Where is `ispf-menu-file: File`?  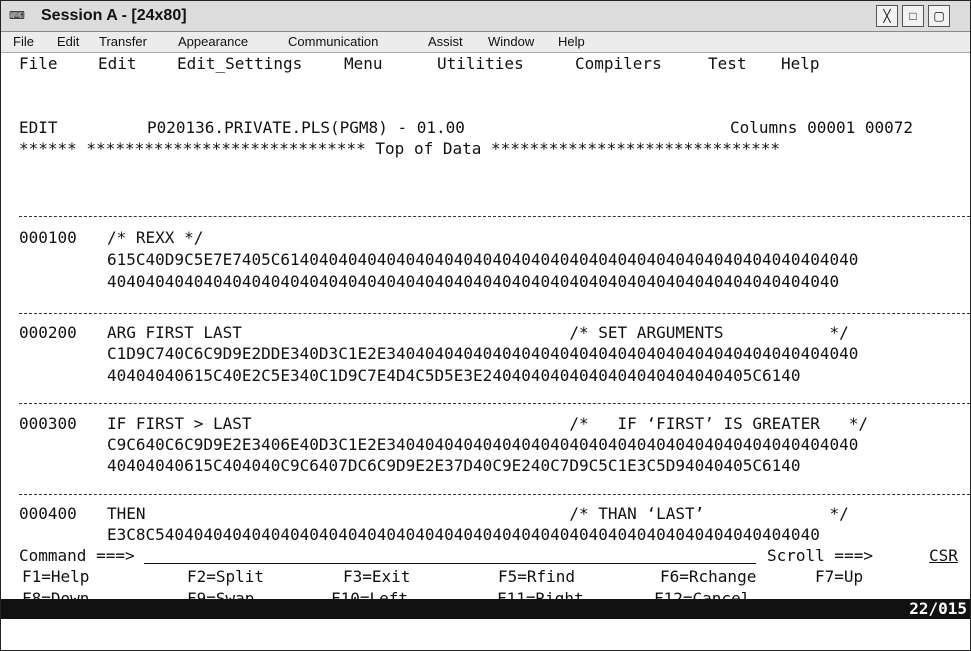 ispf-menu-file: File is located at coordinates (38, 63).